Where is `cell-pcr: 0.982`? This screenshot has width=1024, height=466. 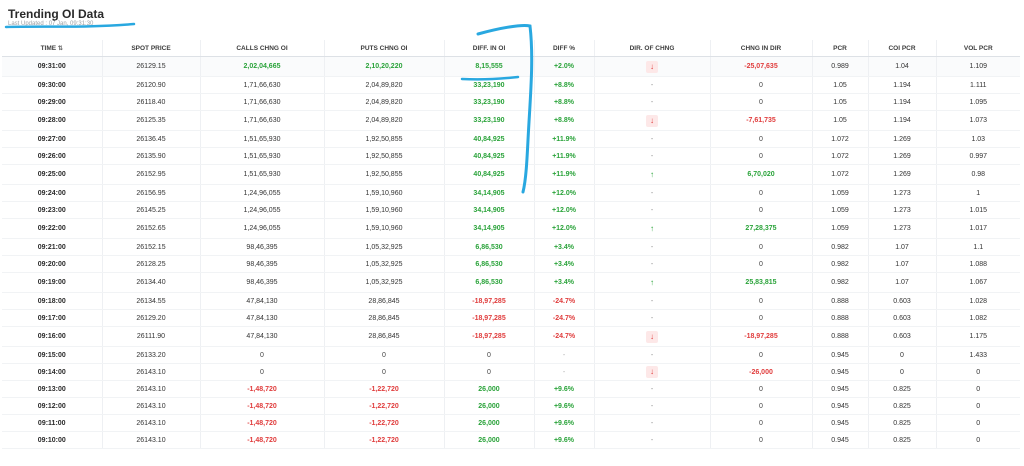 cell-pcr: 0.982 is located at coordinates (839, 264).